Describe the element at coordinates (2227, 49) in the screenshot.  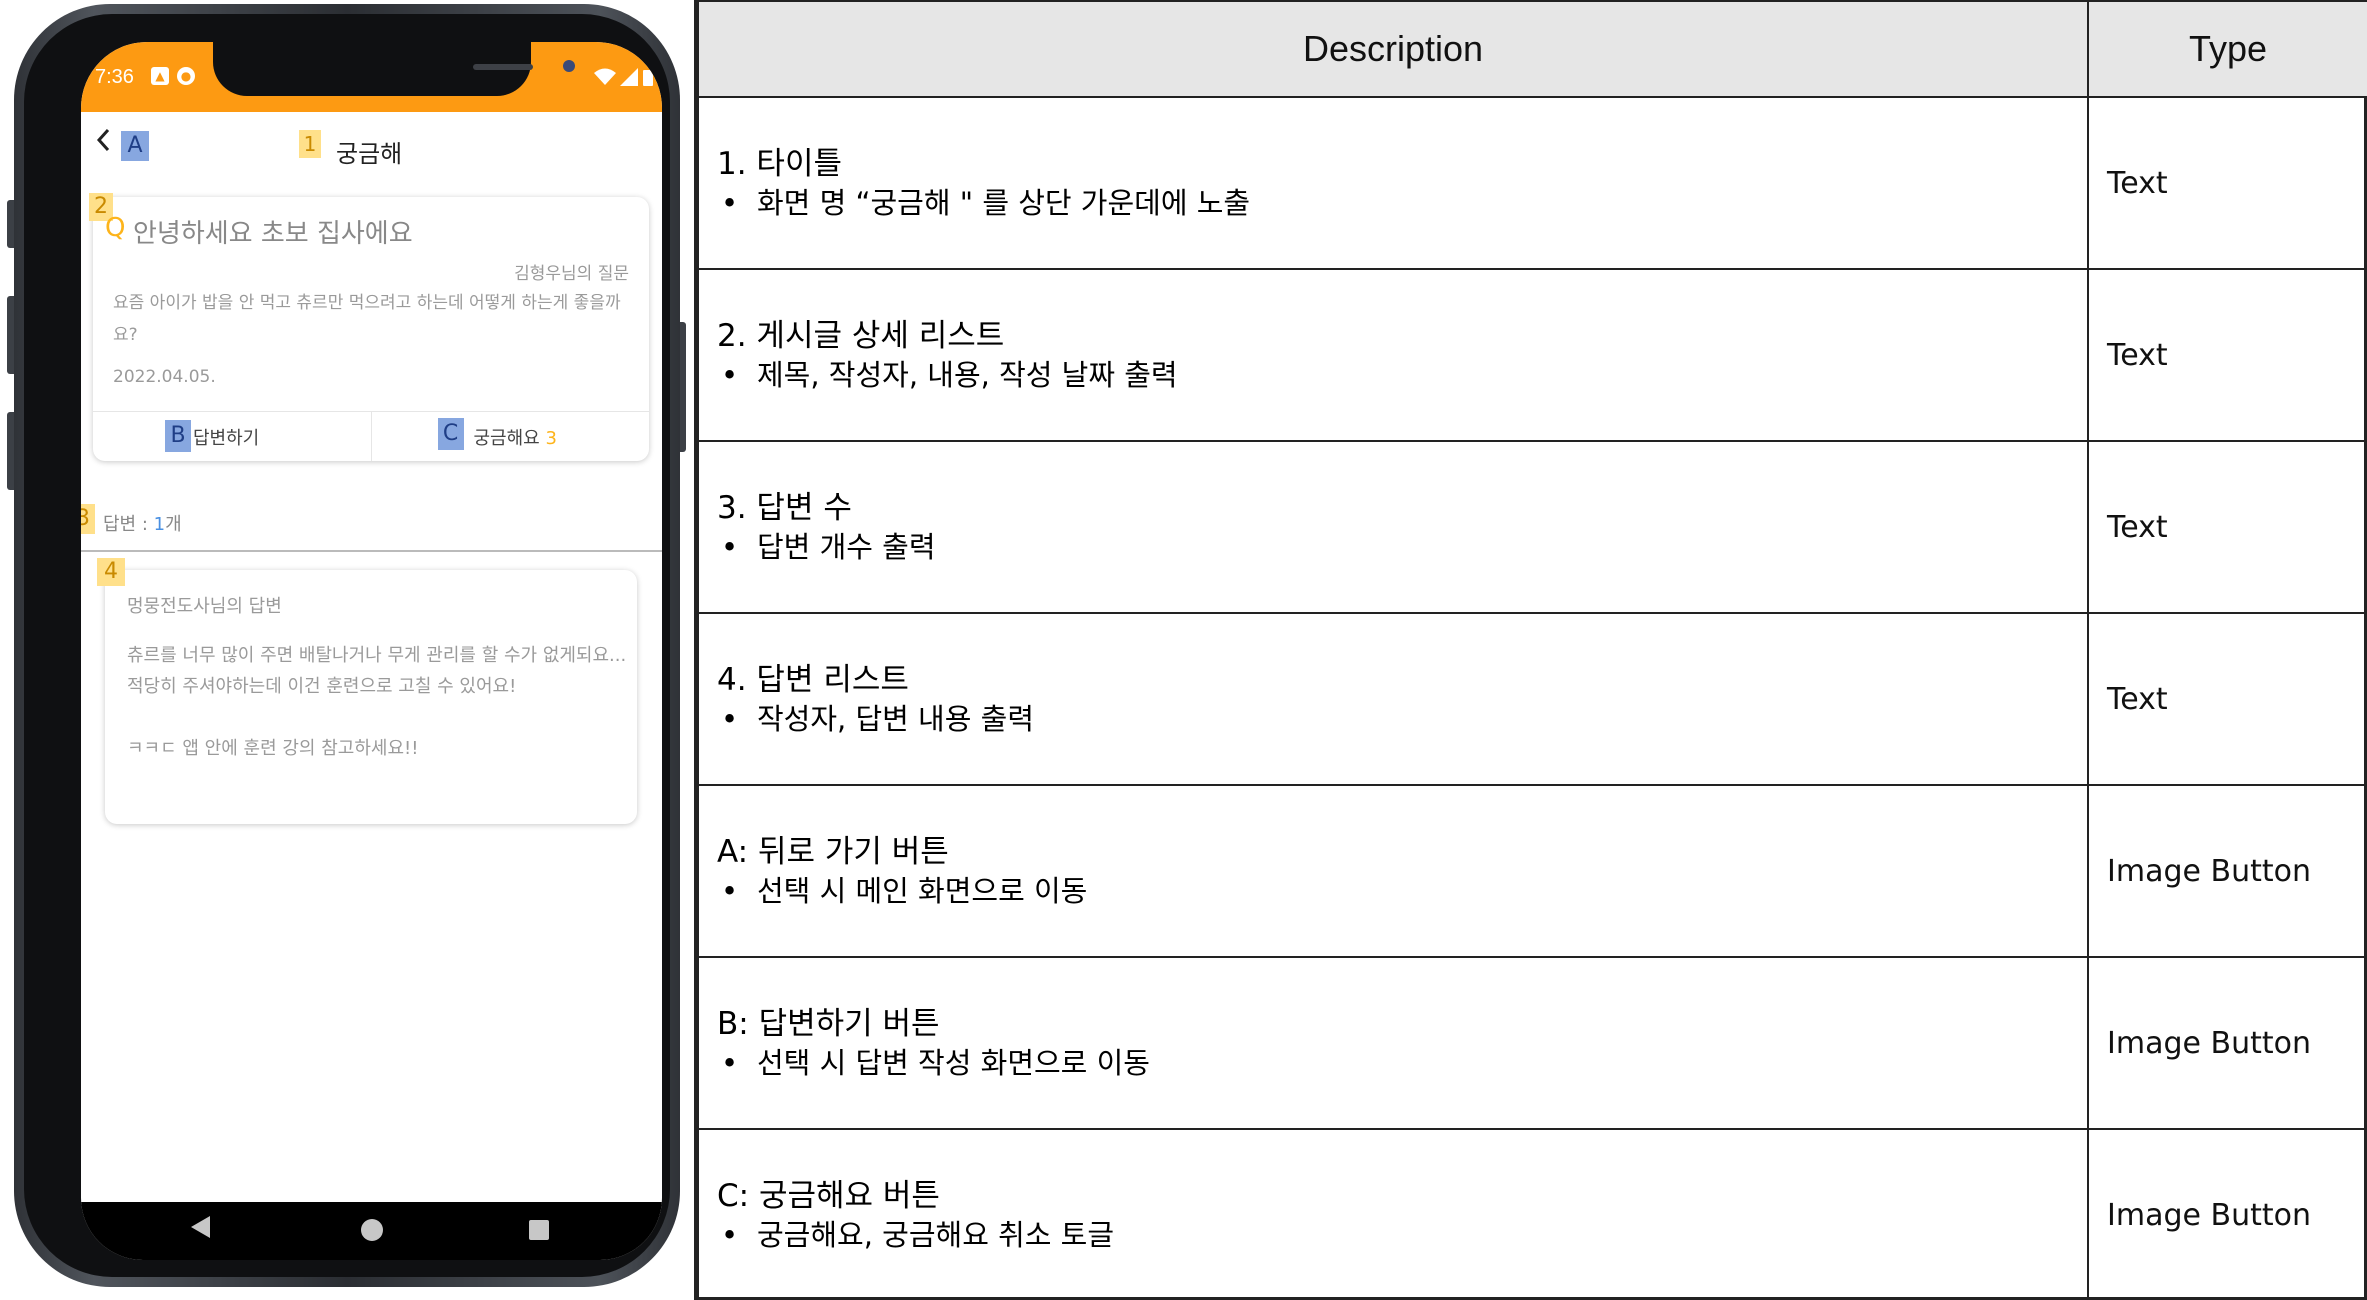
I see `header-type: Type` at that location.